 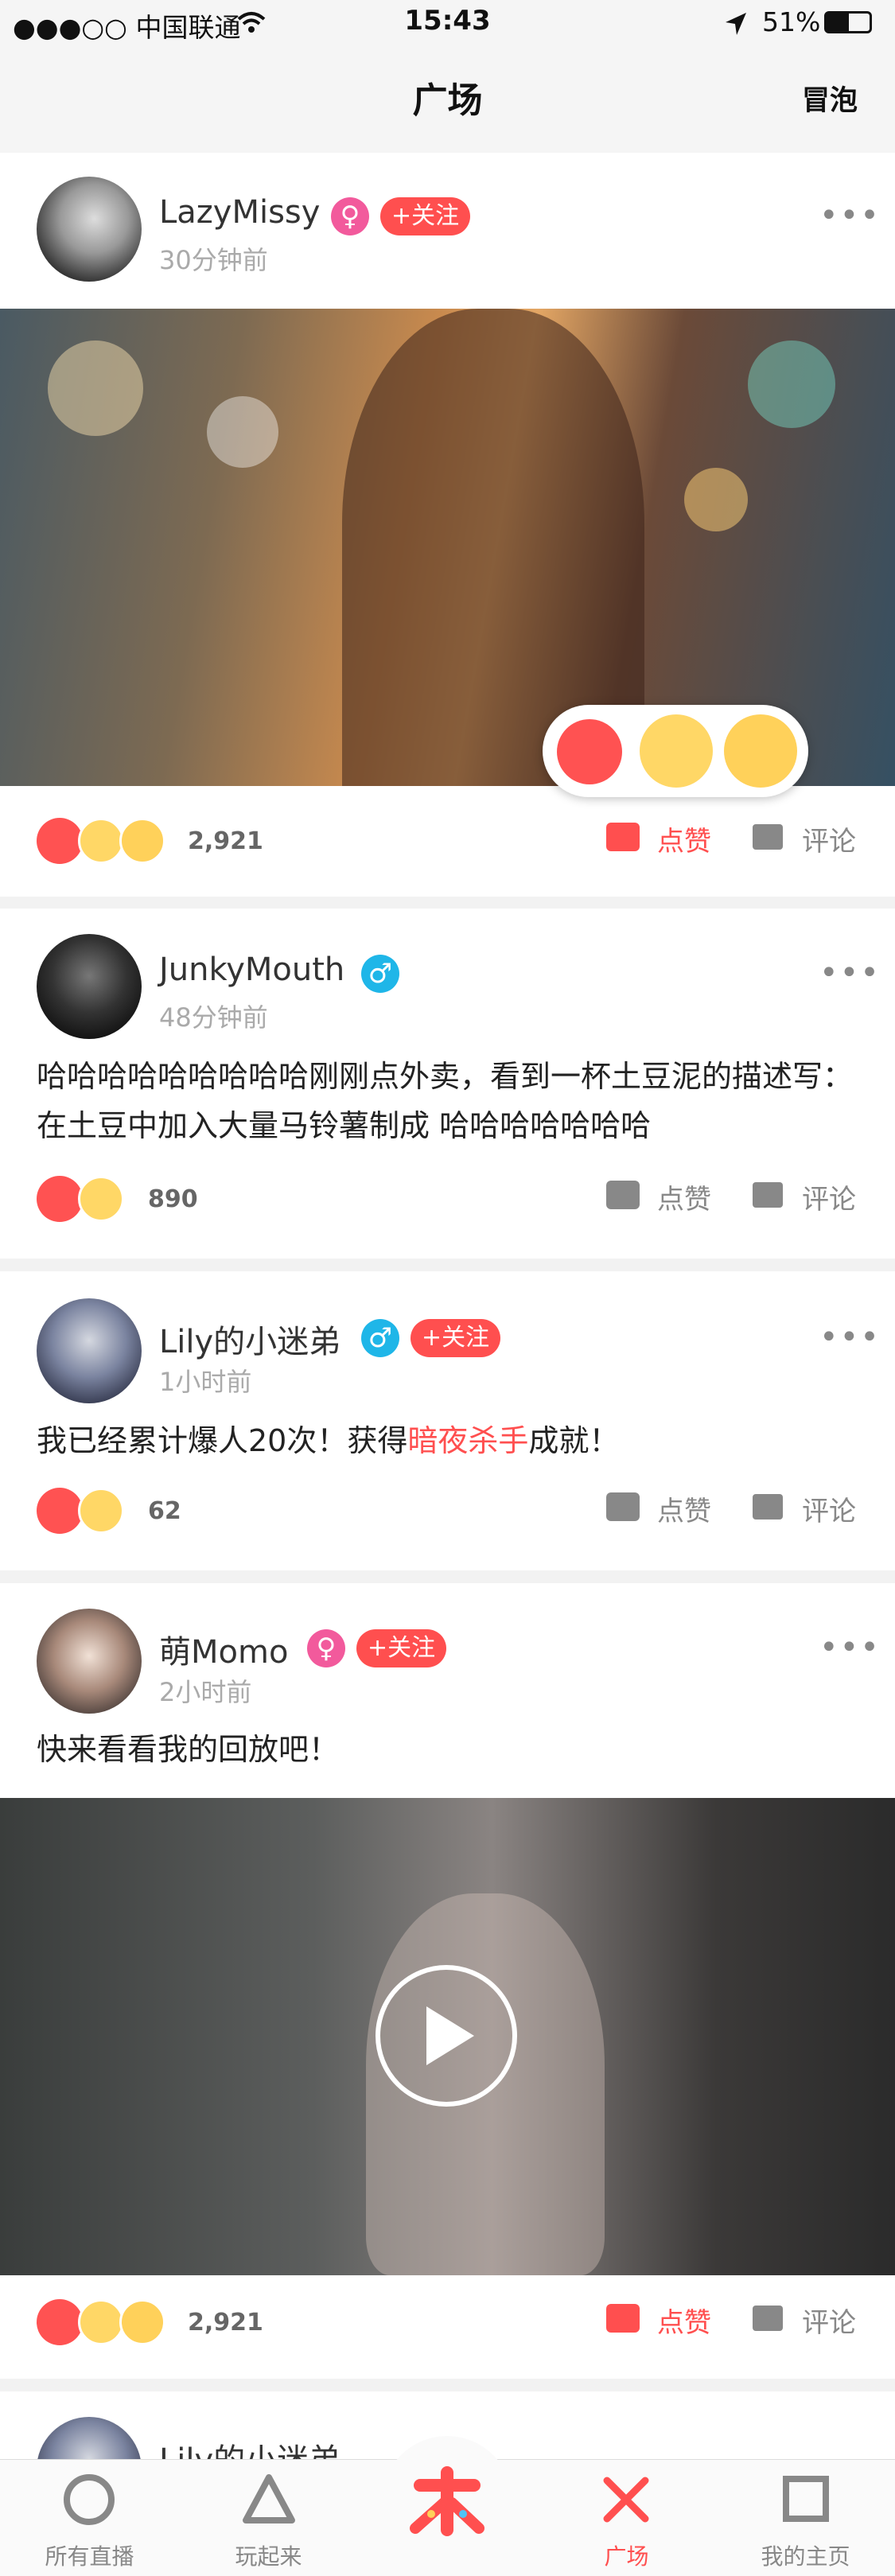 I want to click on tab-live: 所有直播, so click(x=89, y=2518).